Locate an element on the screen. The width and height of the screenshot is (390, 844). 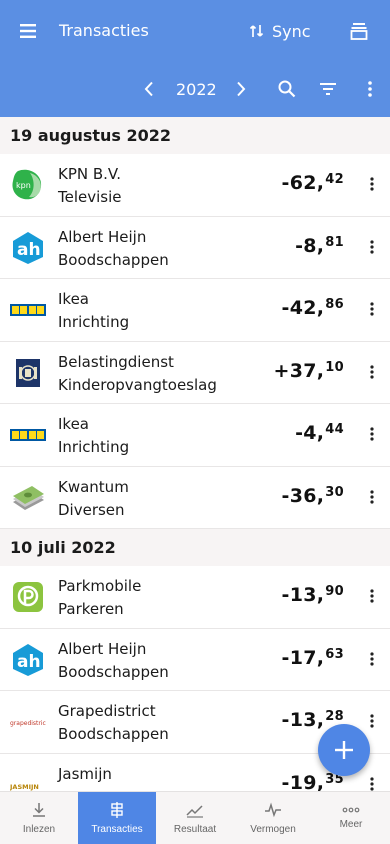
nav-item-vermogen: Vermogen is located at coordinates (273, 818).